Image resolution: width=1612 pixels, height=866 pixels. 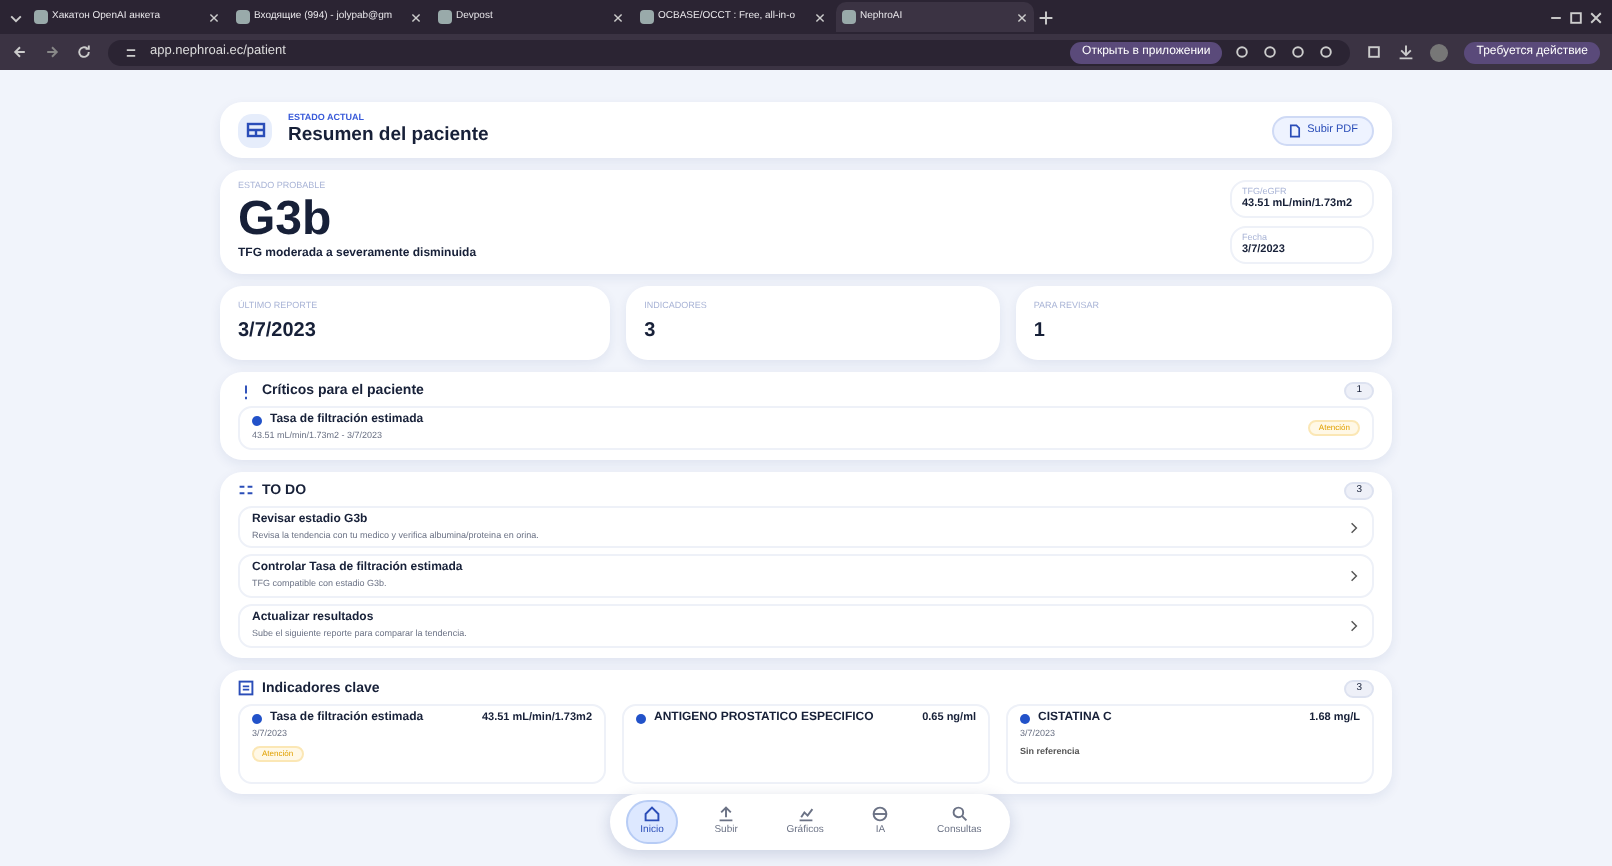 I want to click on list-icon, so click(x=246, y=688).